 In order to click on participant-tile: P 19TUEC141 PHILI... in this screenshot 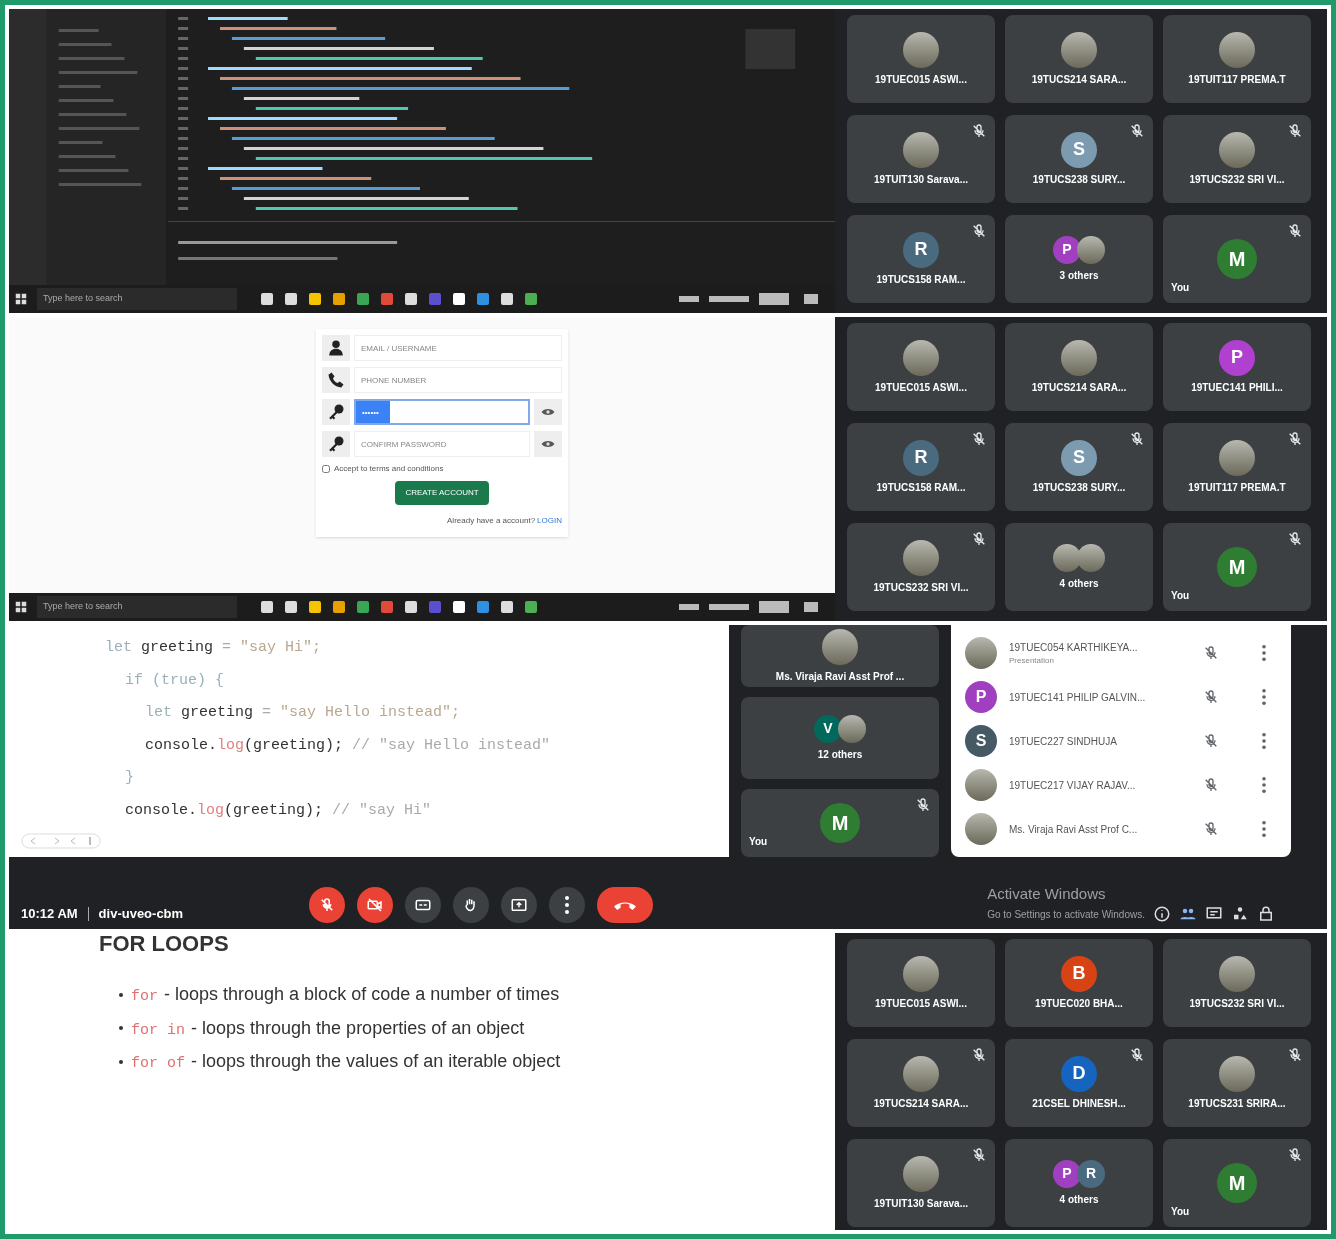, I will do `click(1237, 367)`.